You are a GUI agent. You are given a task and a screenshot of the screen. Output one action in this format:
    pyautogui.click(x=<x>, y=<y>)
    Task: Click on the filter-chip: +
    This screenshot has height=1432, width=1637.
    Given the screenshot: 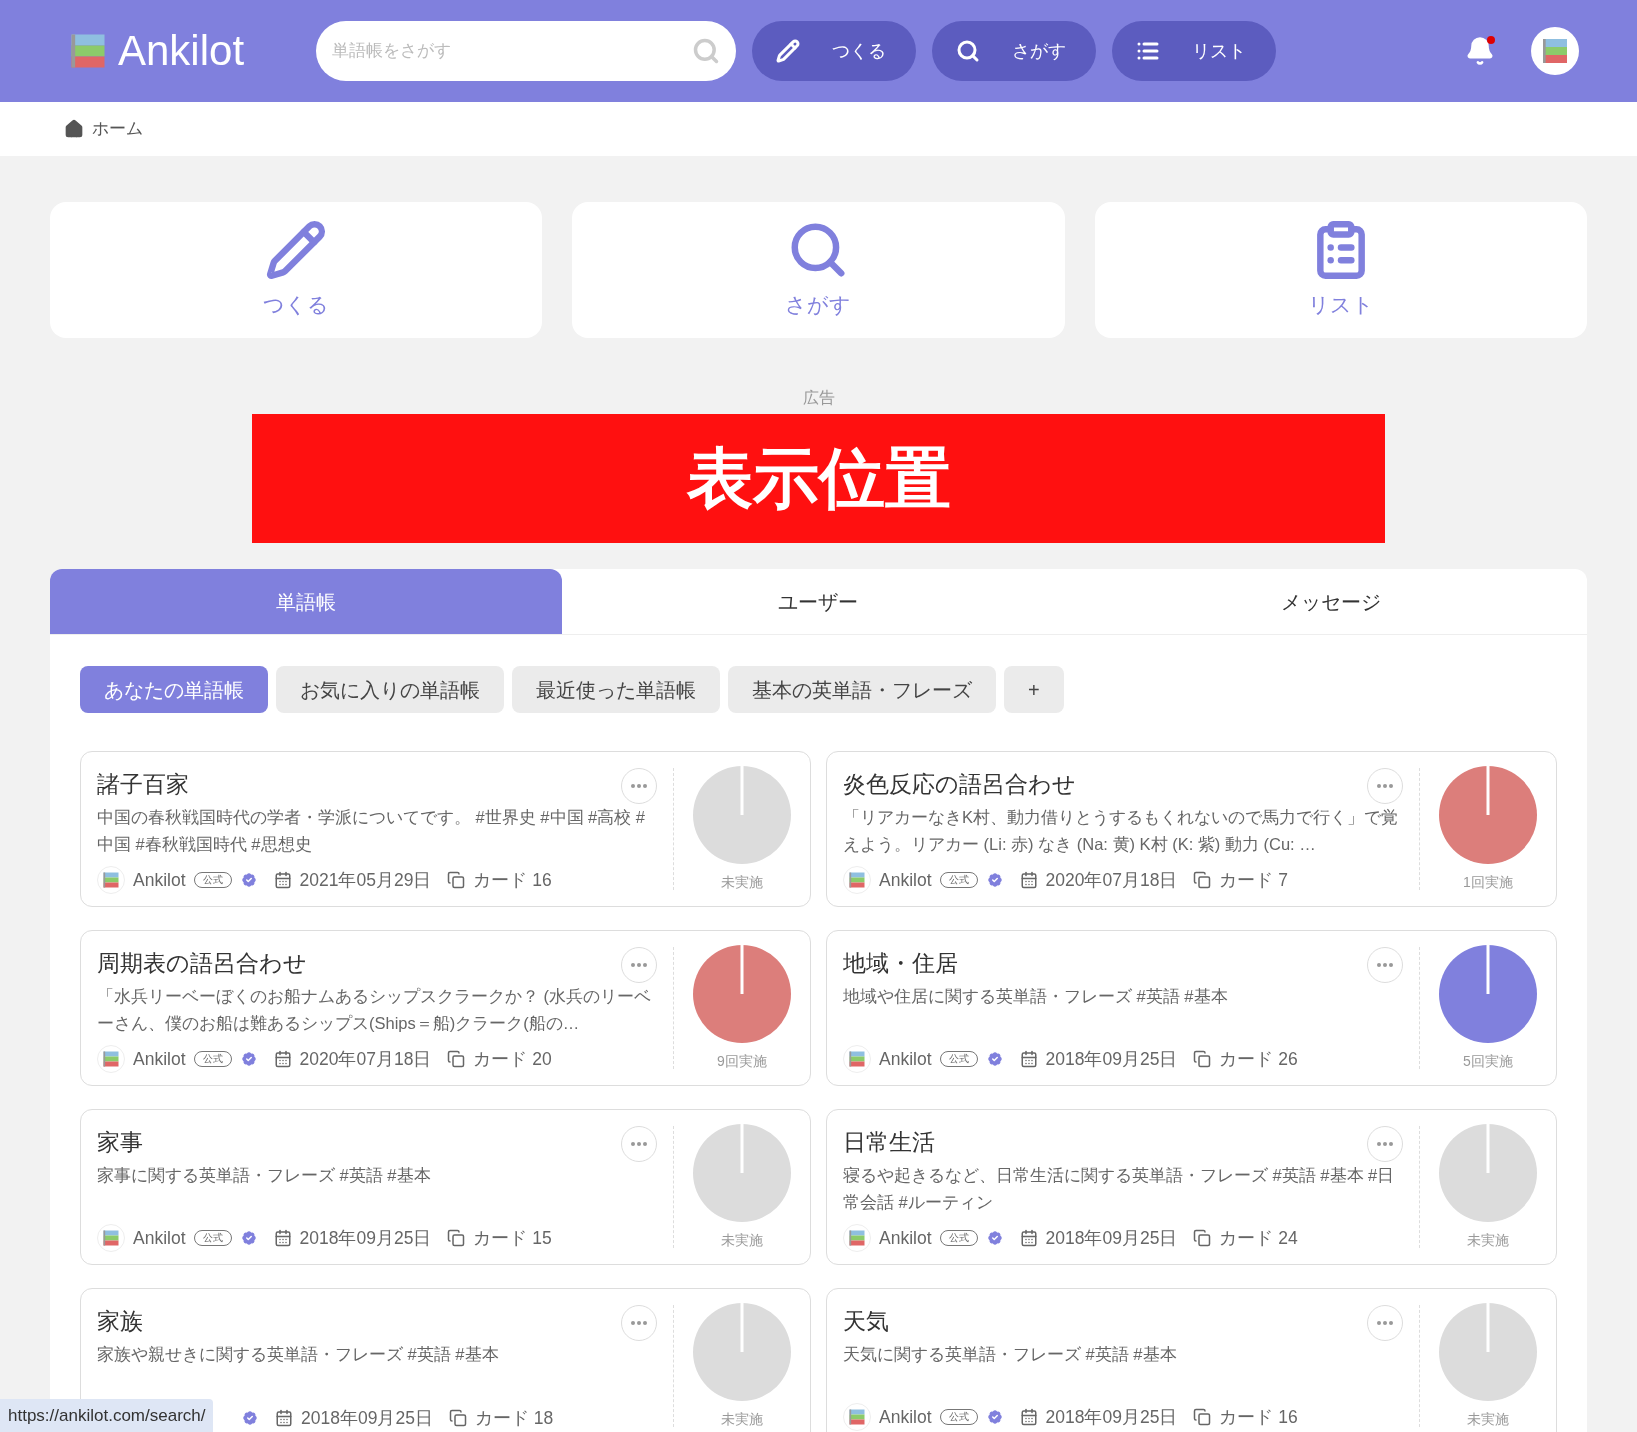 What is the action you would take?
    pyautogui.click(x=1034, y=689)
    